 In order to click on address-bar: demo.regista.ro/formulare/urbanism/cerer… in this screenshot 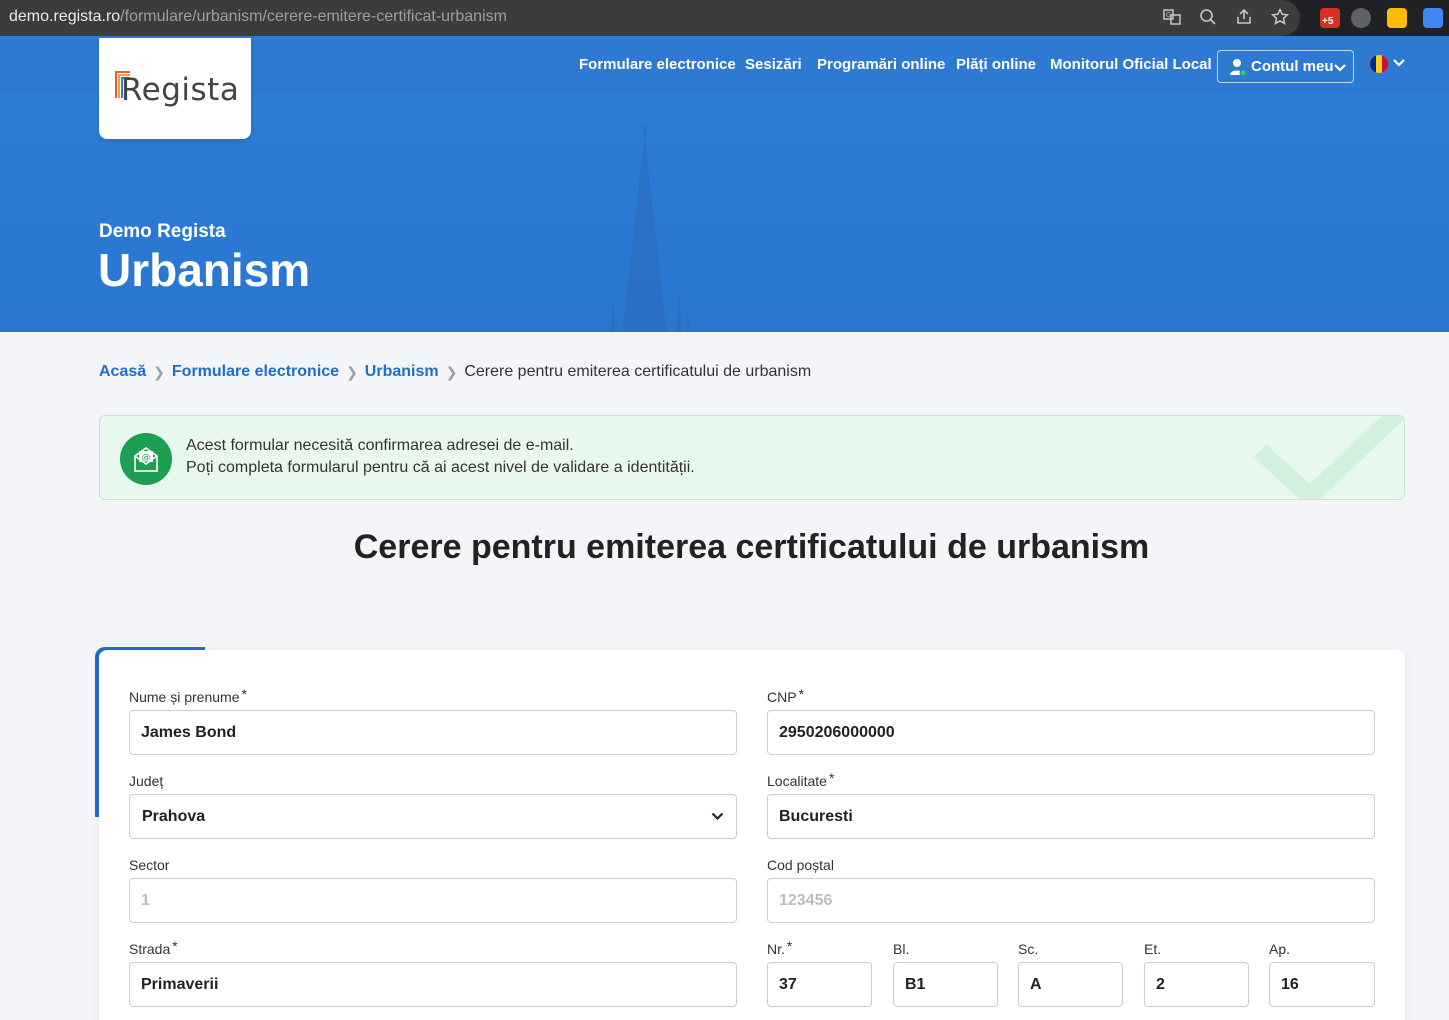, I will do `click(650, 18)`.